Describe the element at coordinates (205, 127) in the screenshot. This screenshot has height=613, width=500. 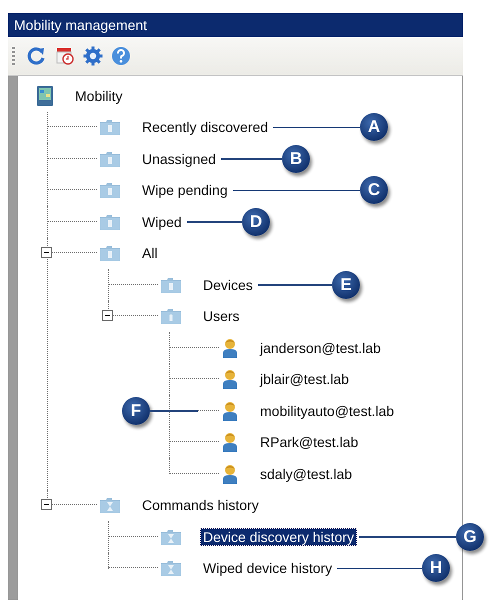
I see `tree-item: Recently discovered` at that location.